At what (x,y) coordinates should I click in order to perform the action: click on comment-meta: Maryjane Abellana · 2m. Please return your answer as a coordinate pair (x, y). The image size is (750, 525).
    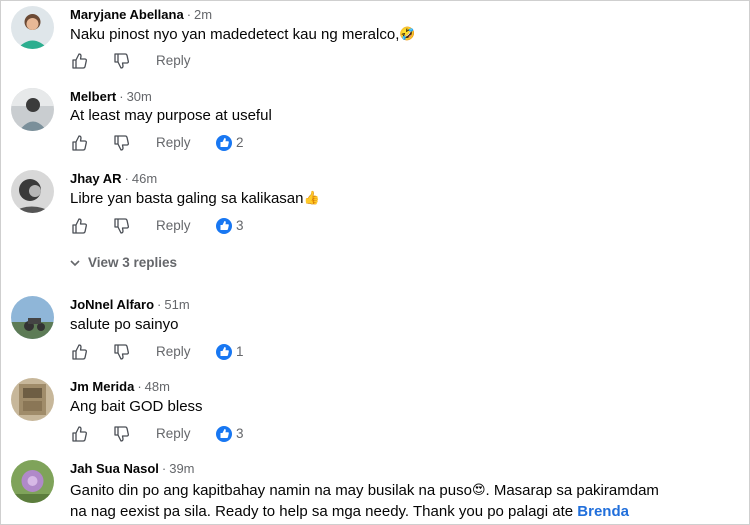
    Looking at the image, I should click on (141, 15).